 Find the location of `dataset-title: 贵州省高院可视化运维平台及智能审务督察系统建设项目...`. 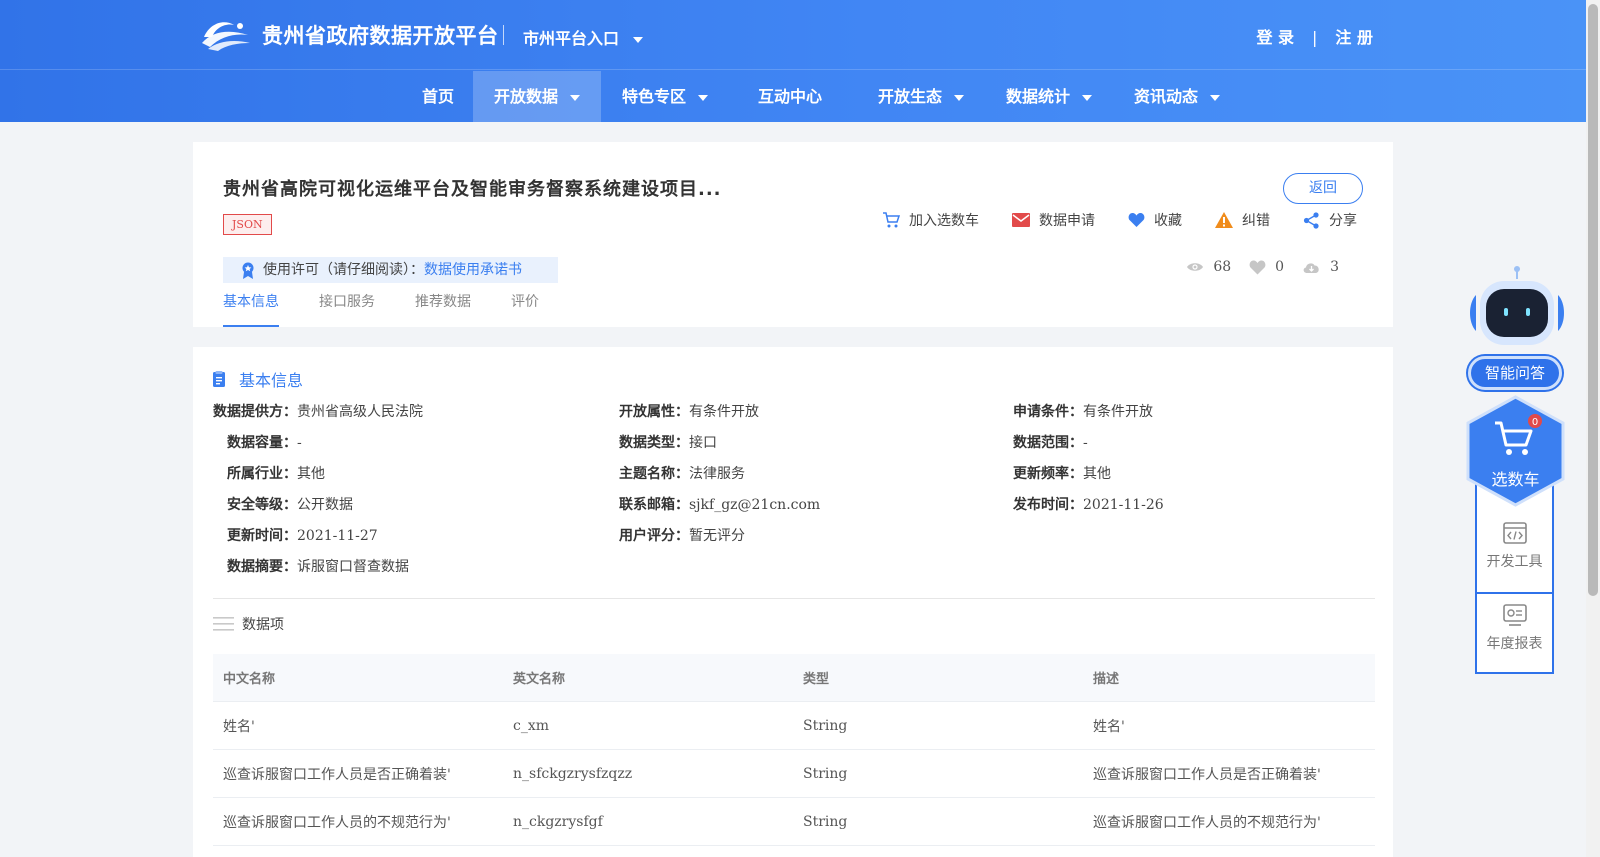

dataset-title: 贵州省高院可视化运维平台及智能审务督察系统建设项目... is located at coordinates (472, 189).